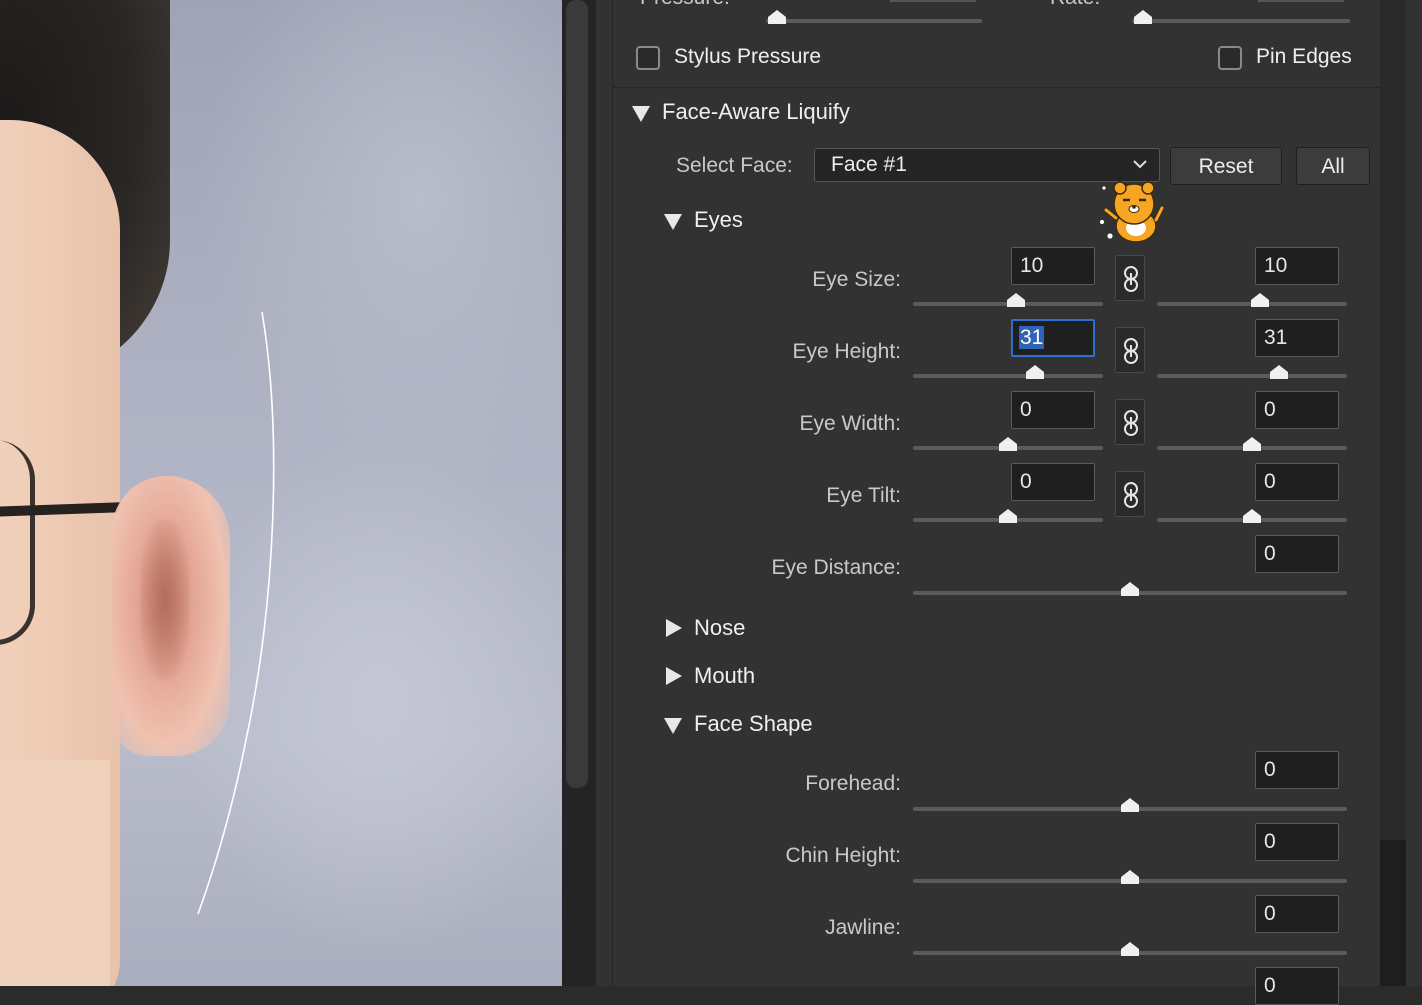 The image size is (1422, 1005). What do you see at coordinates (1297, 266) in the screenshot?
I see `eye-size-right-field: 10` at bounding box center [1297, 266].